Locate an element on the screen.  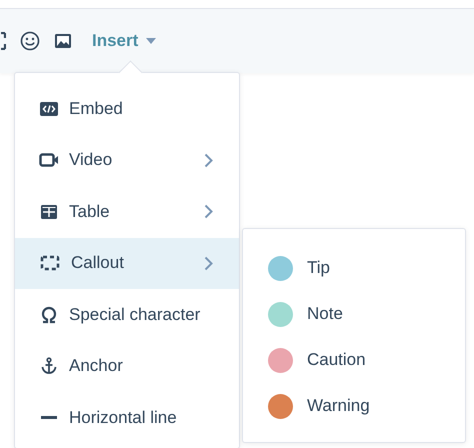
image-icon is located at coordinates (63, 41).